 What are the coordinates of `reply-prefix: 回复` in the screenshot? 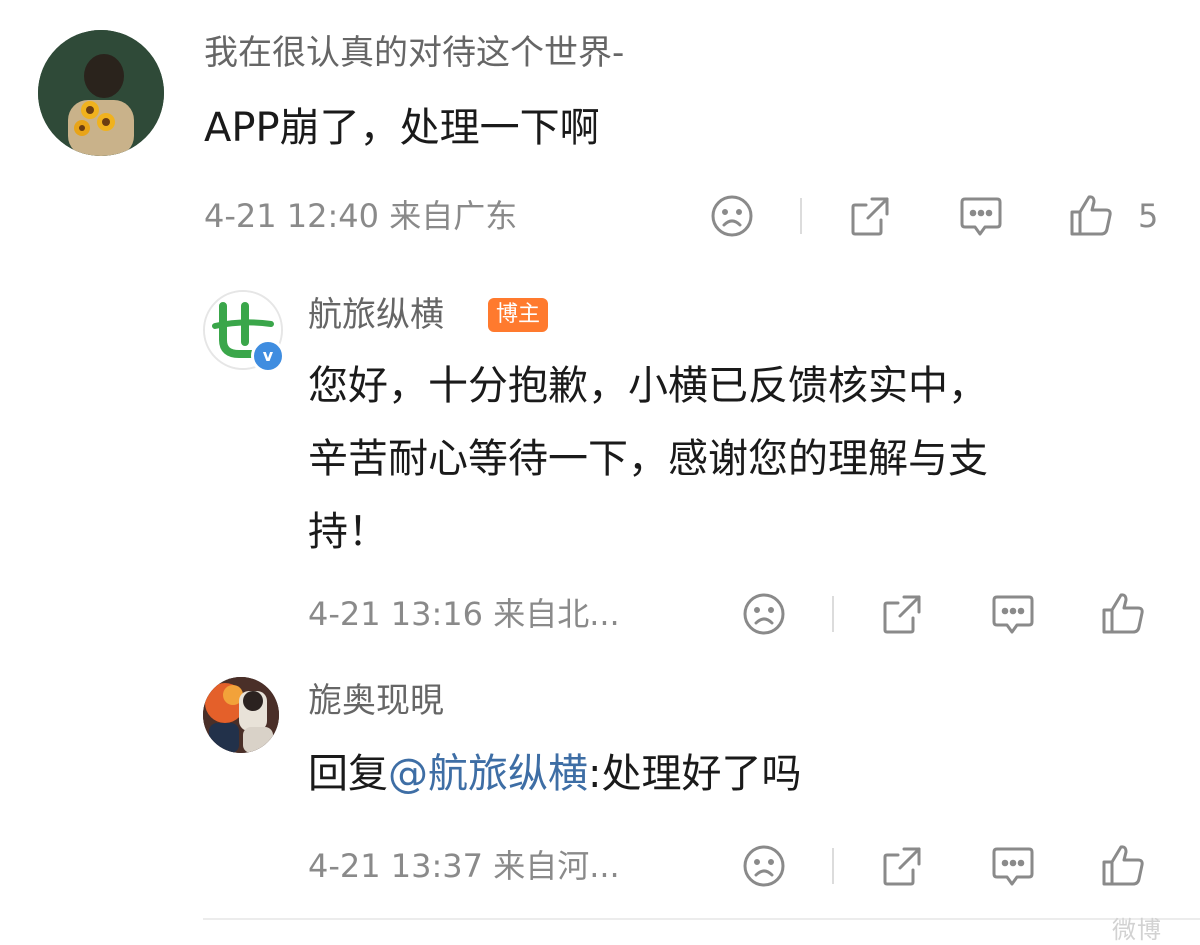 It's located at (348, 774).